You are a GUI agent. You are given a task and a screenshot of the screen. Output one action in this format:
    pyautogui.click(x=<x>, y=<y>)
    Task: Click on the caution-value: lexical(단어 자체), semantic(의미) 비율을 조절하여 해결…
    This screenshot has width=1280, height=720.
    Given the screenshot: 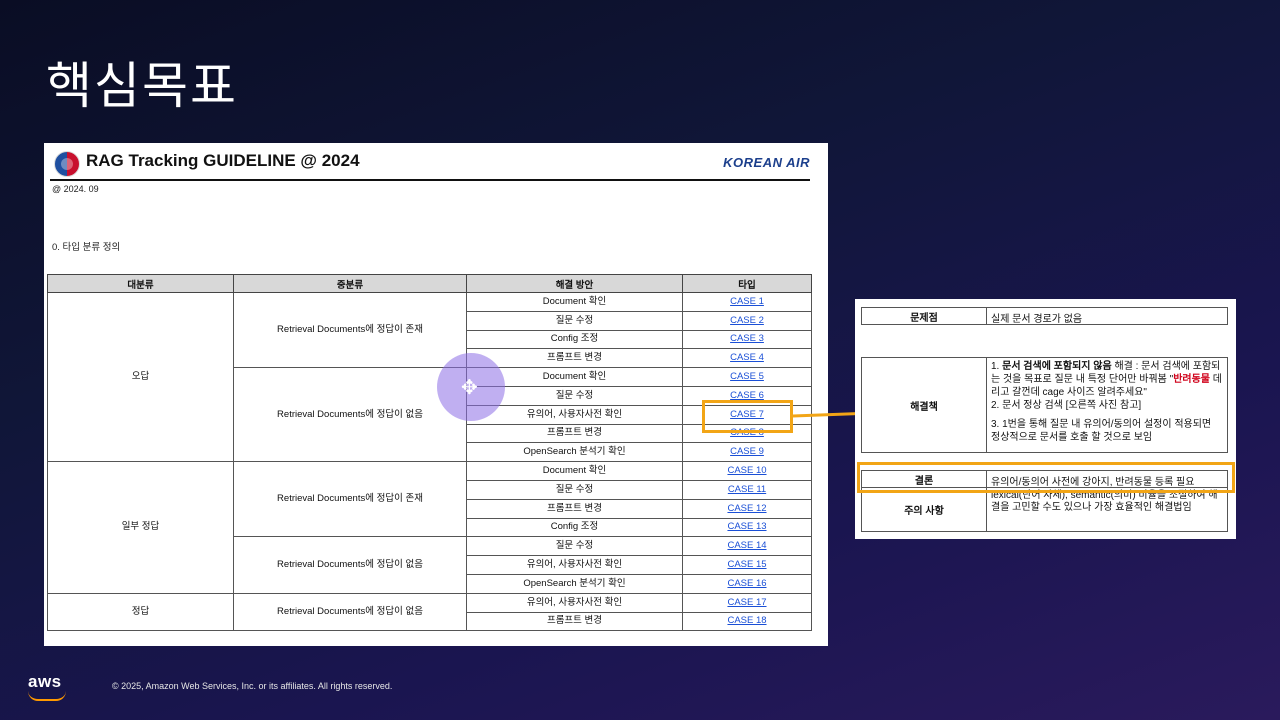 What is the action you would take?
    pyautogui.click(x=1104, y=501)
    